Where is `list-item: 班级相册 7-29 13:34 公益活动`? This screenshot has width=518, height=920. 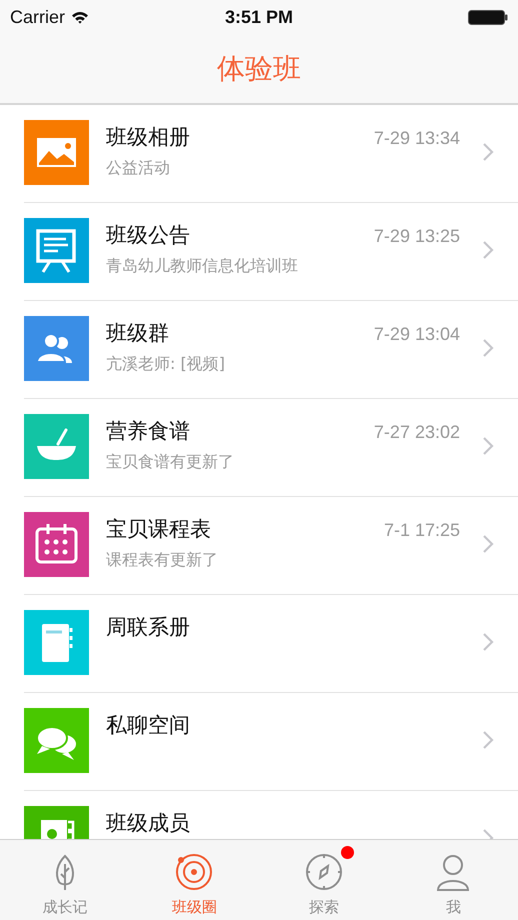
list-item: 班级相册 7-29 13:34 公益活动 is located at coordinates (271, 154).